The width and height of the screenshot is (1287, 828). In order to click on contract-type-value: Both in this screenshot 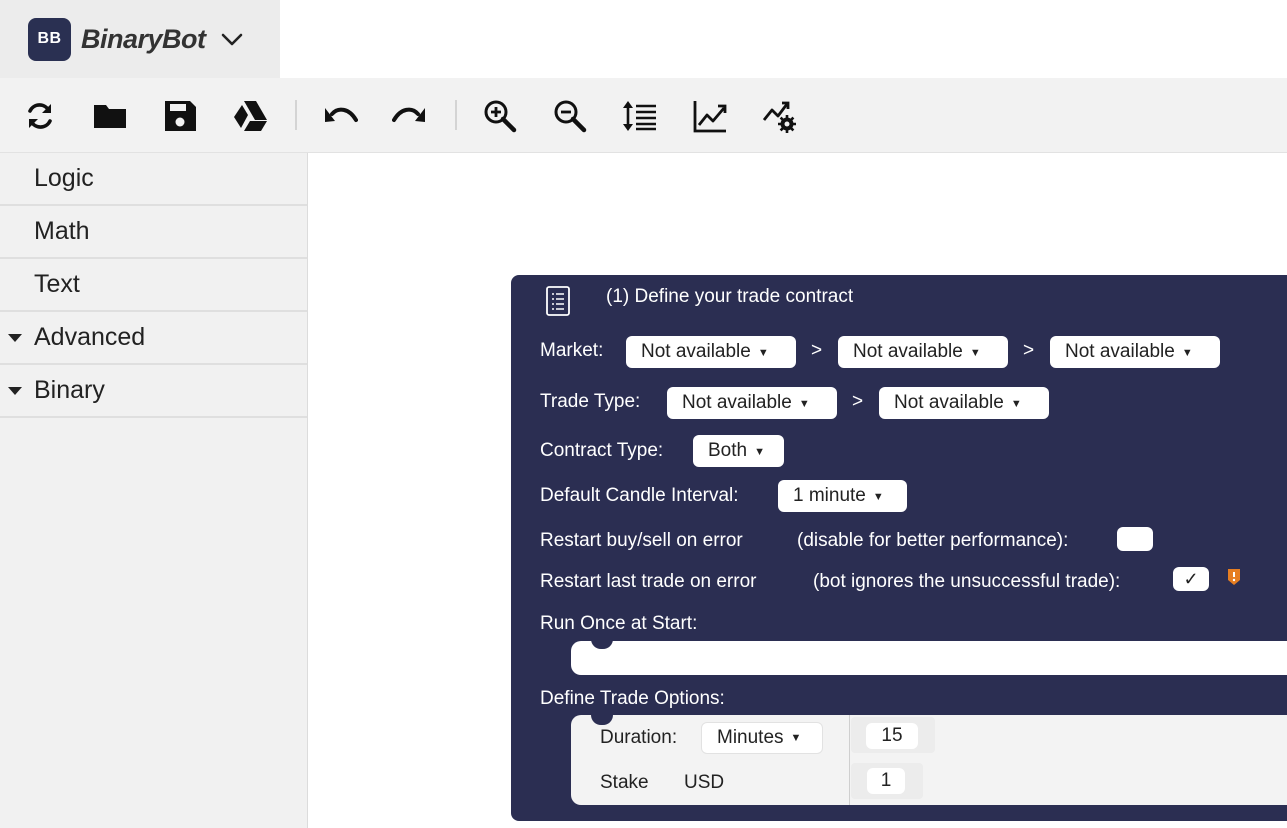, I will do `click(728, 450)`.